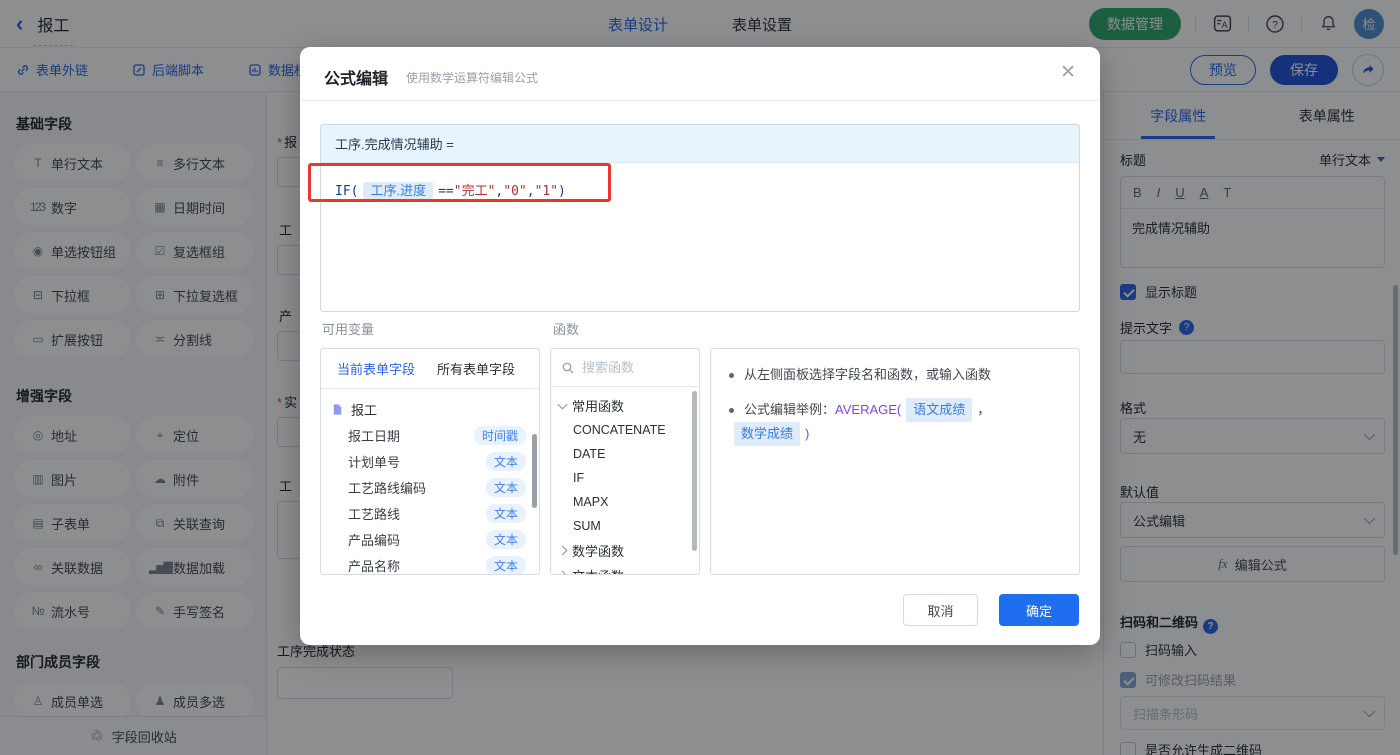  What do you see at coordinates (374, 540) in the screenshot?
I see `variable-name: 产品编码` at bounding box center [374, 540].